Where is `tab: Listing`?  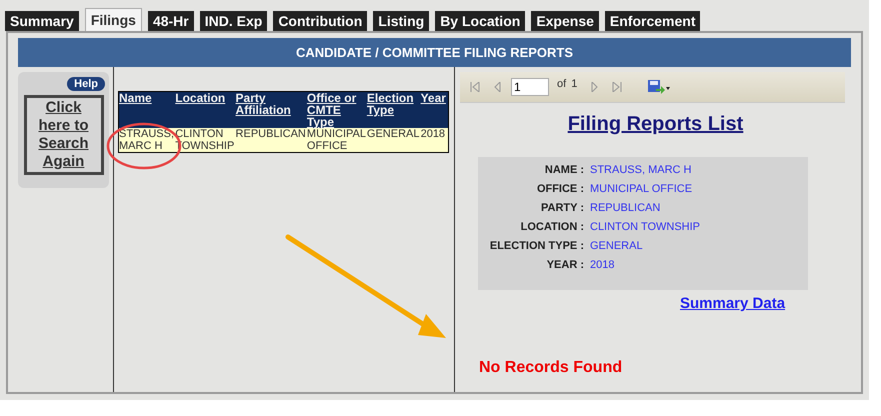
tab: Listing is located at coordinates (401, 21).